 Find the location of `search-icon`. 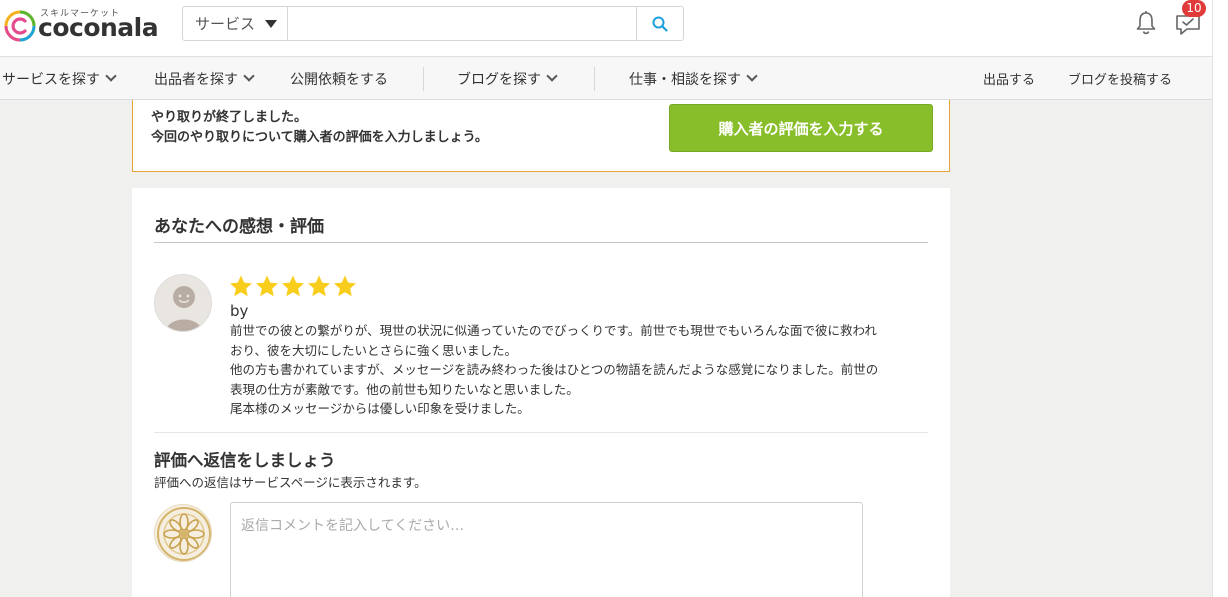

search-icon is located at coordinates (660, 24).